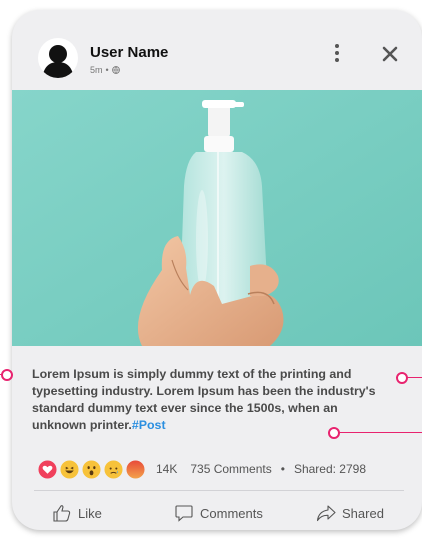  I want to click on close-icon, so click(390, 54).